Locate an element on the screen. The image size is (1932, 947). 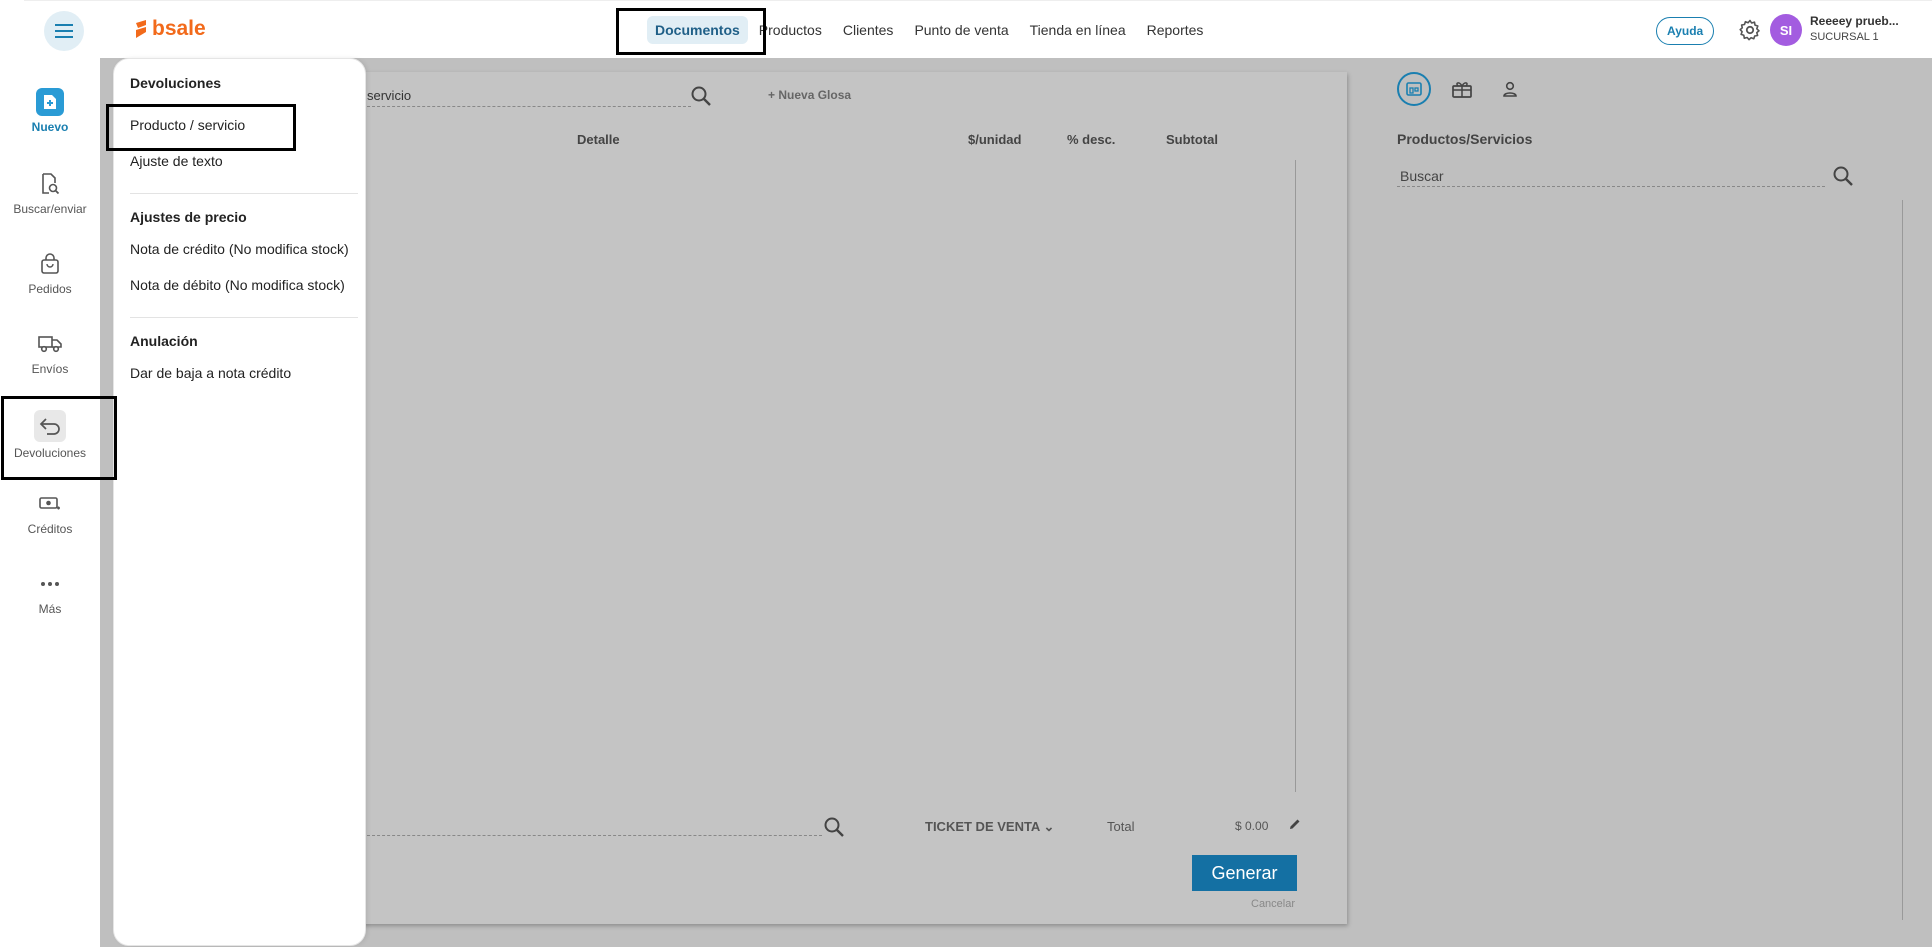
hamburger-menu-button is located at coordinates (64, 31).